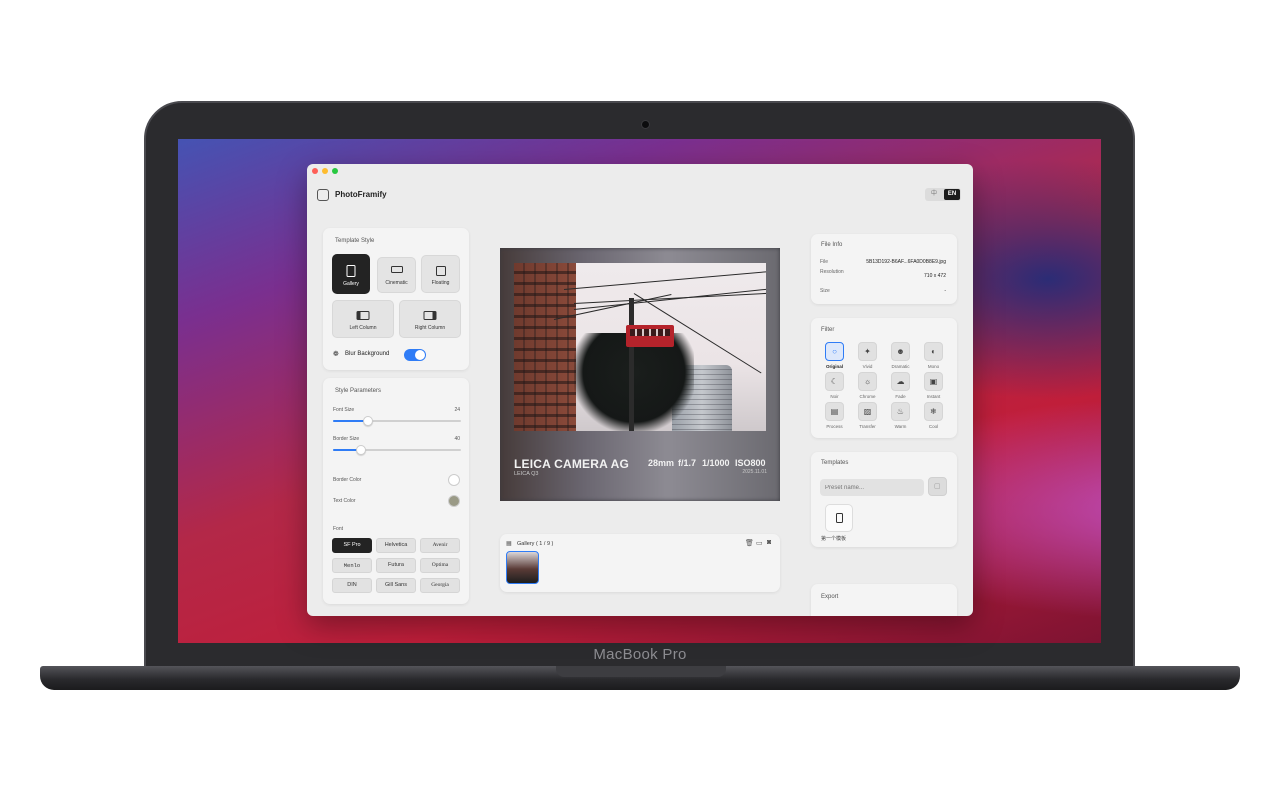  I want to click on resolution-label: Resolution, so click(832, 272).